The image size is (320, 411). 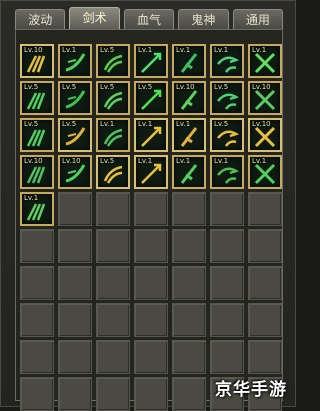 I want to click on tab-1: 剑术, so click(x=94, y=18).